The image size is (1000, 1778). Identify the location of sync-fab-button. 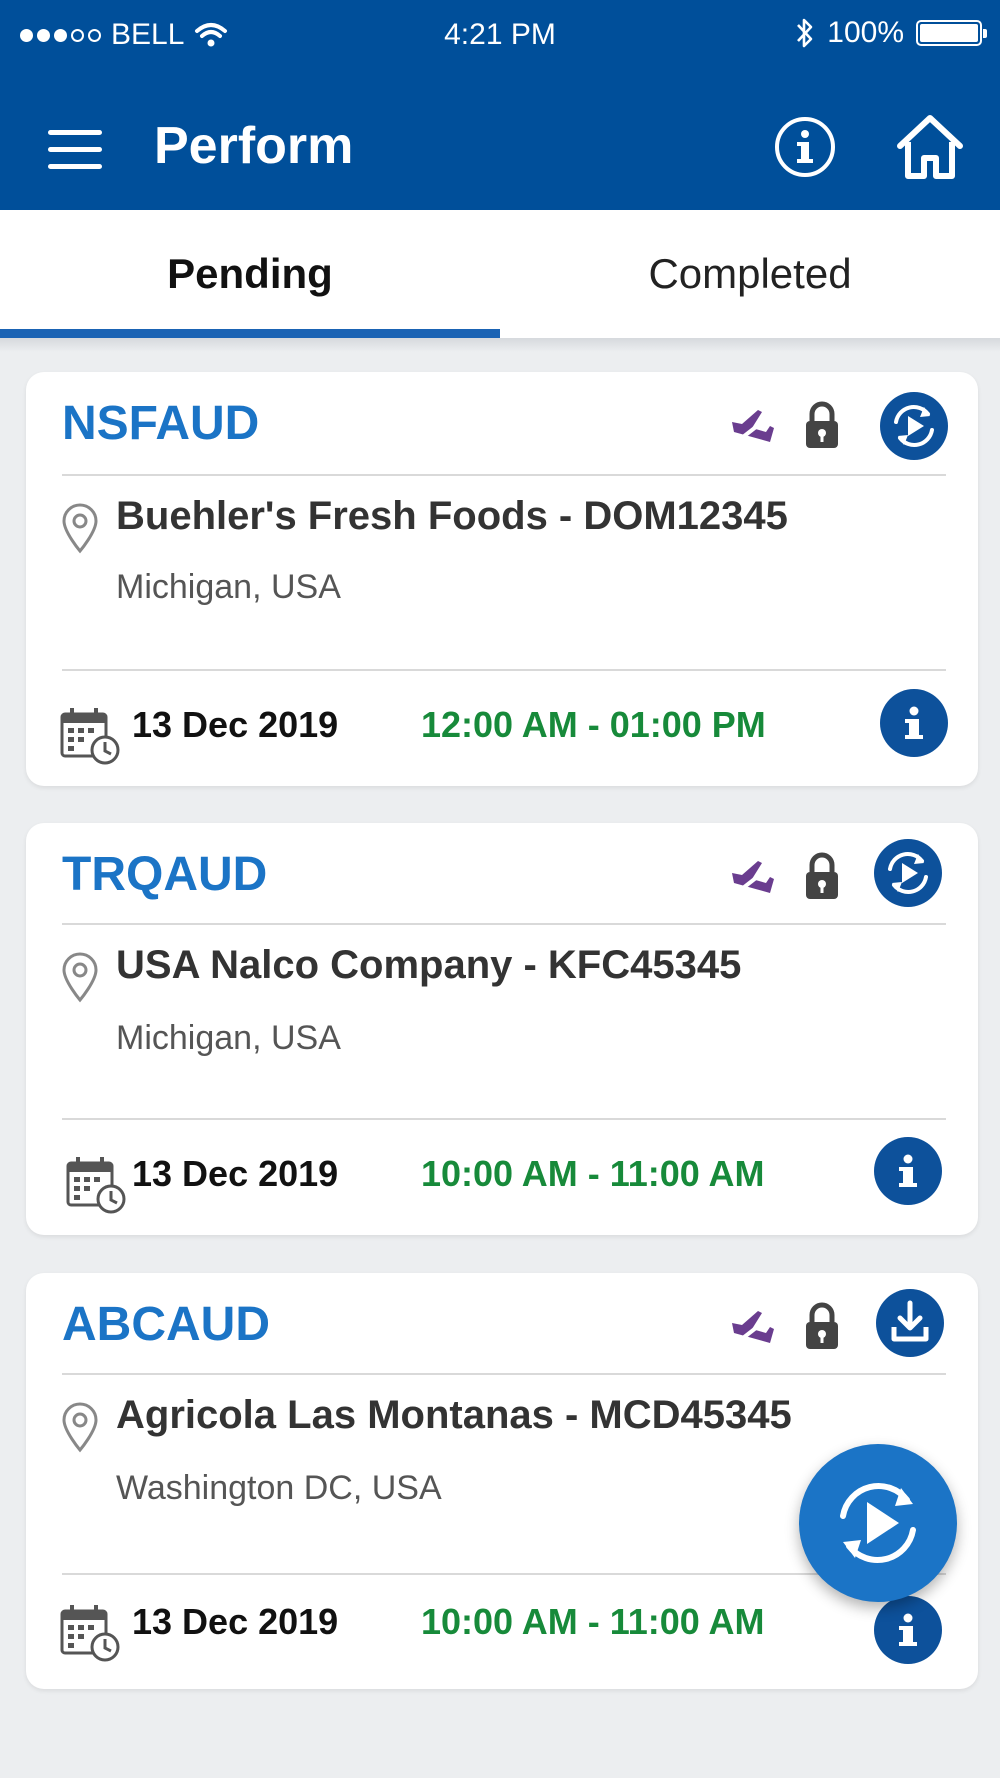
(878, 1523).